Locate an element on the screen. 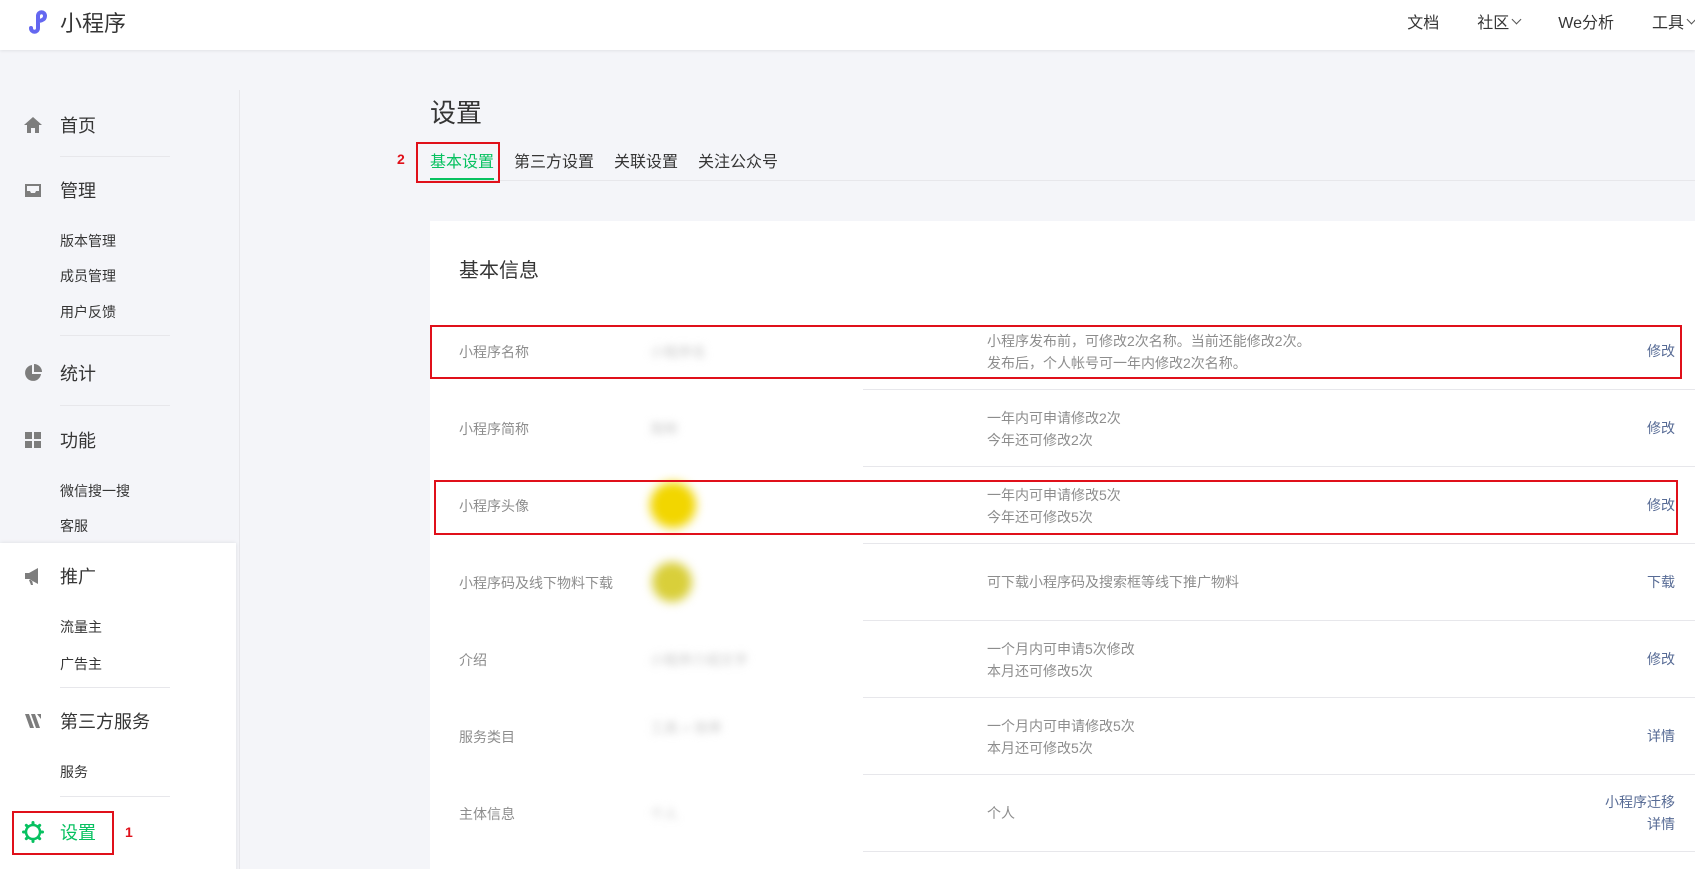  card-title: 基本信息 is located at coordinates (499, 271).